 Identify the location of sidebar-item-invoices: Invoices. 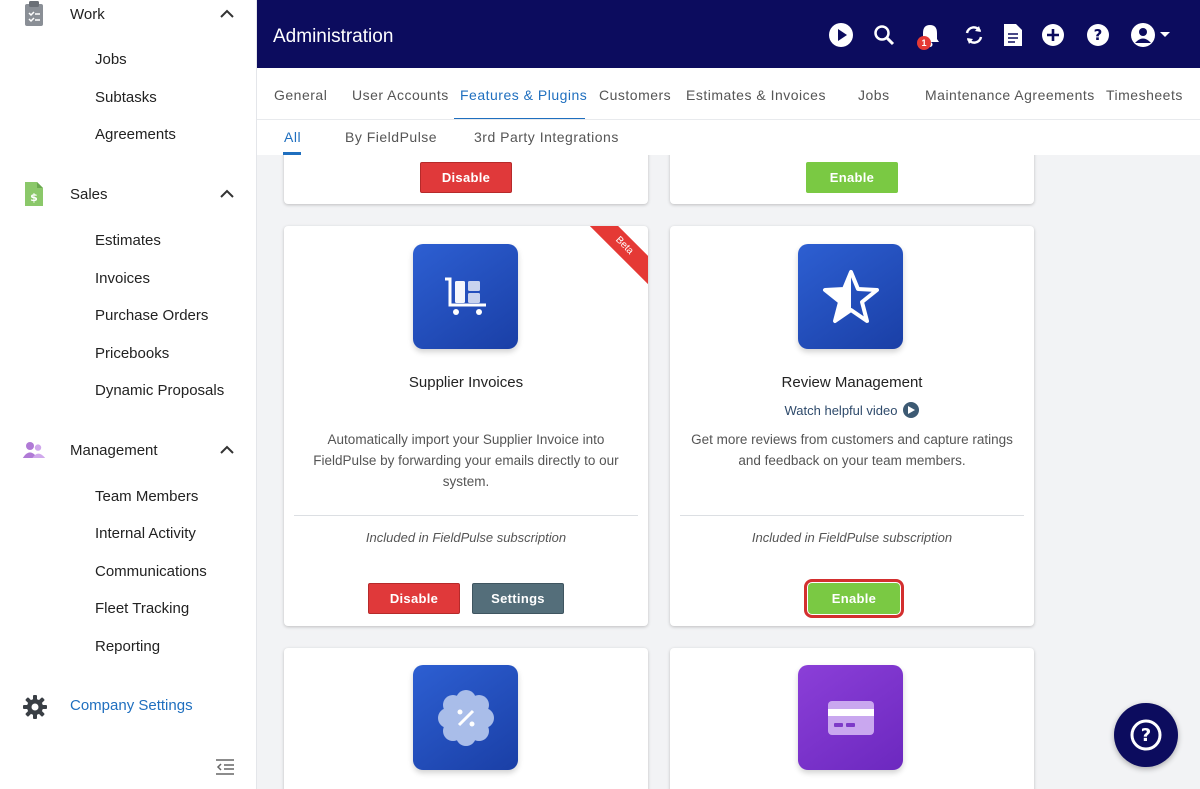
(122, 279).